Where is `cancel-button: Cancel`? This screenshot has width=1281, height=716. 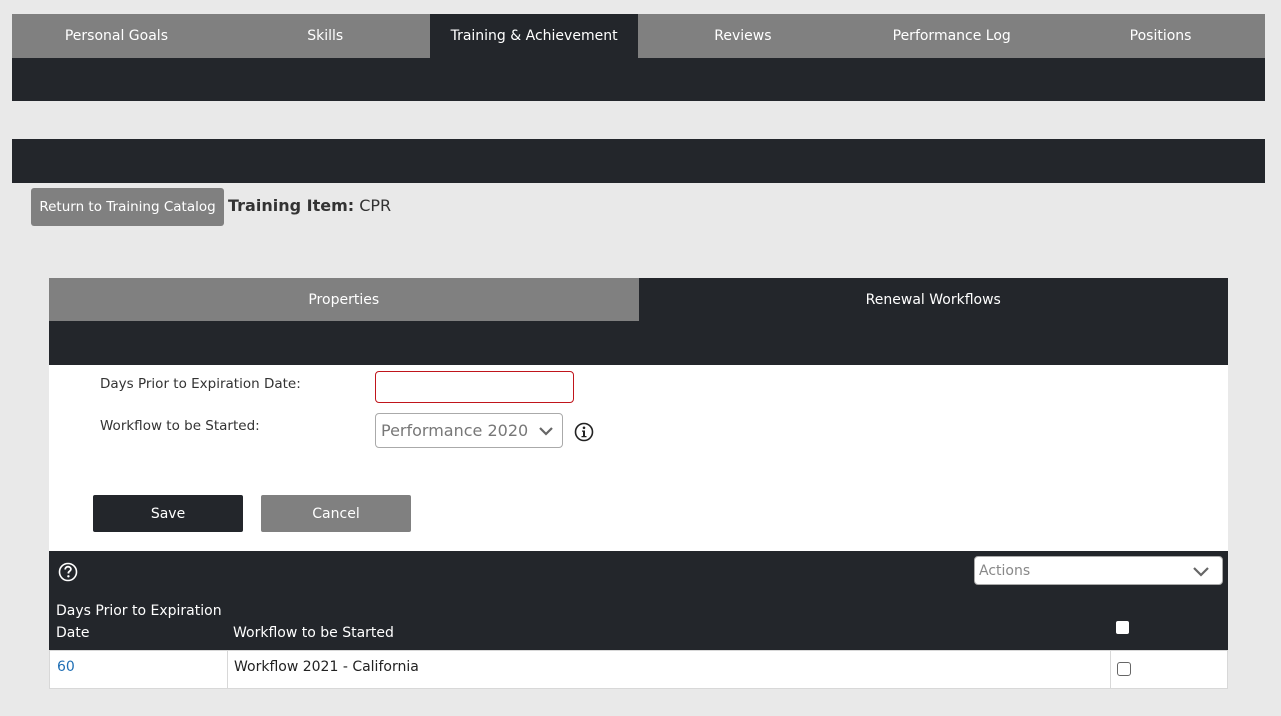 cancel-button: Cancel is located at coordinates (336, 513).